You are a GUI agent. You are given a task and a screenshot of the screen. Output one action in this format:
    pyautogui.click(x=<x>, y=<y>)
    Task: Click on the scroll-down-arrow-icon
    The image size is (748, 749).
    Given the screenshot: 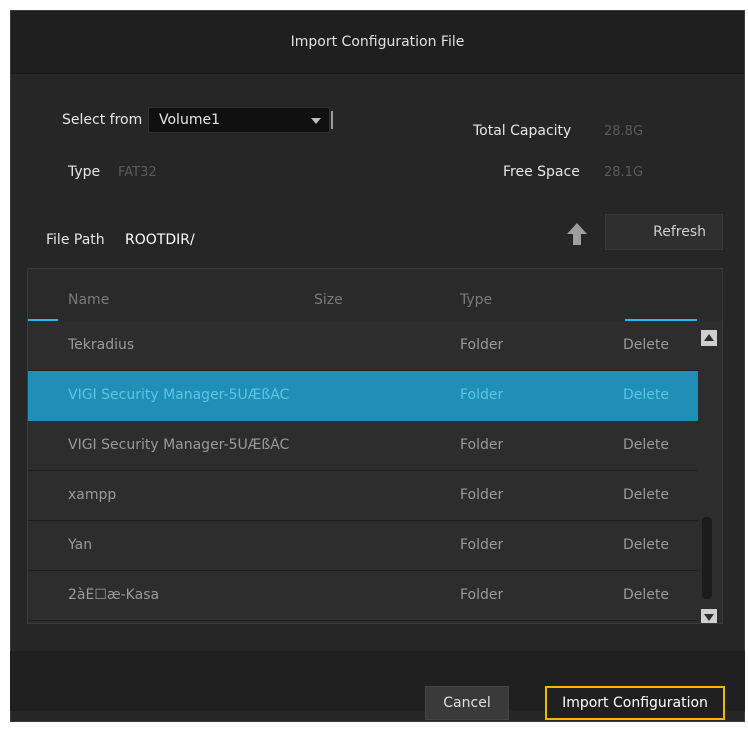 What is the action you would take?
    pyautogui.click(x=709, y=617)
    